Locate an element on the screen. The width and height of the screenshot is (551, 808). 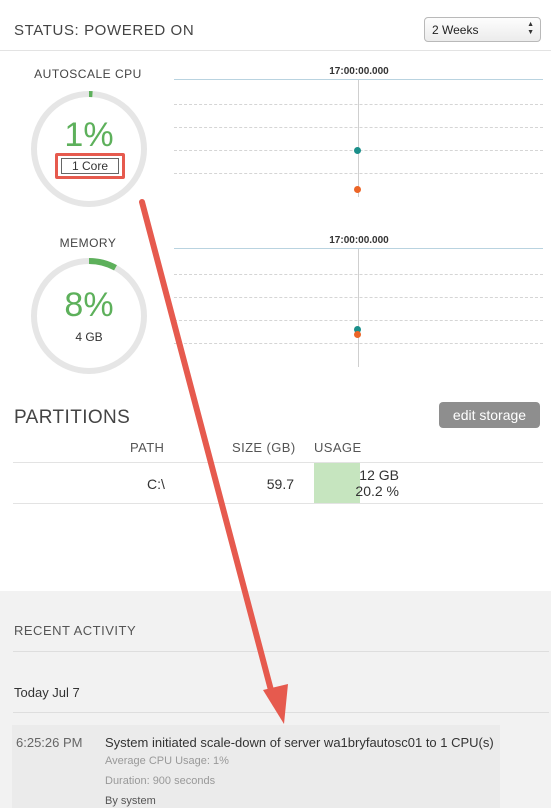
edit-storage-button: edit storage is located at coordinates (489, 415).